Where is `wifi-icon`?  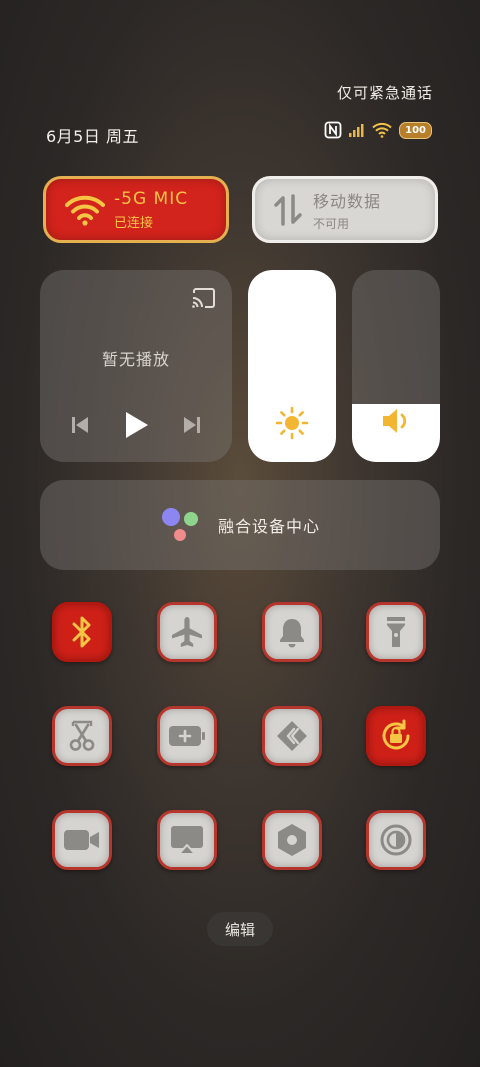 wifi-icon is located at coordinates (85, 210).